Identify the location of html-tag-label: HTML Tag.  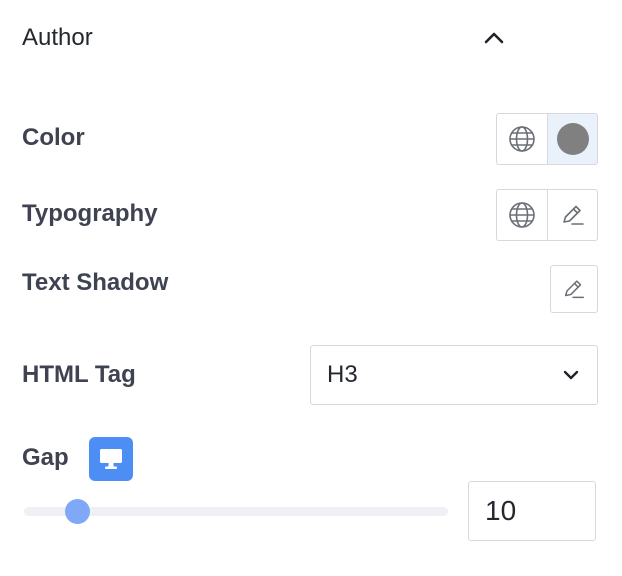
(79, 374).